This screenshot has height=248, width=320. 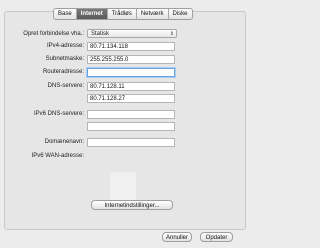 I want to click on ipv4-field: 80.71.134.118, so click(x=131, y=46).